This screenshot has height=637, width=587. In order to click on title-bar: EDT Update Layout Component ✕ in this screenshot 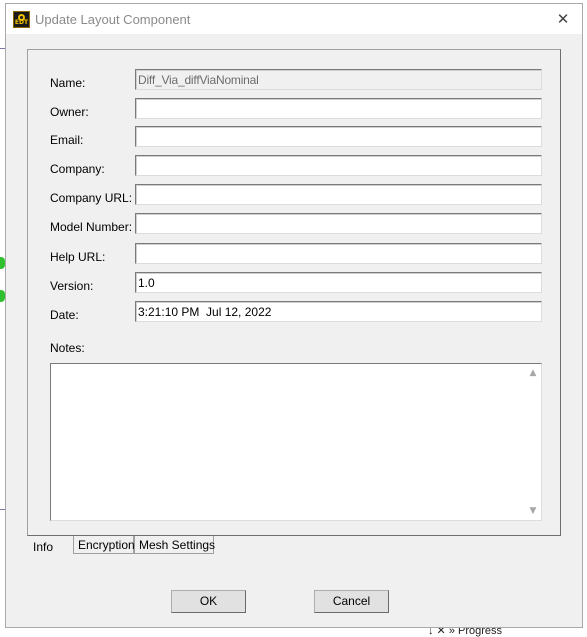, I will do `click(294, 19)`.